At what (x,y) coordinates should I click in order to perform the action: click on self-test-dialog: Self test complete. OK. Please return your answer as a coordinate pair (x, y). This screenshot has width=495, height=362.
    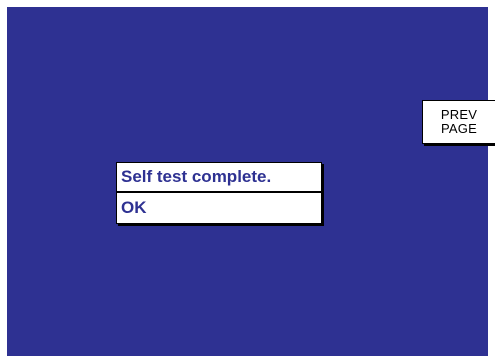
    Looking at the image, I should click on (219, 193).